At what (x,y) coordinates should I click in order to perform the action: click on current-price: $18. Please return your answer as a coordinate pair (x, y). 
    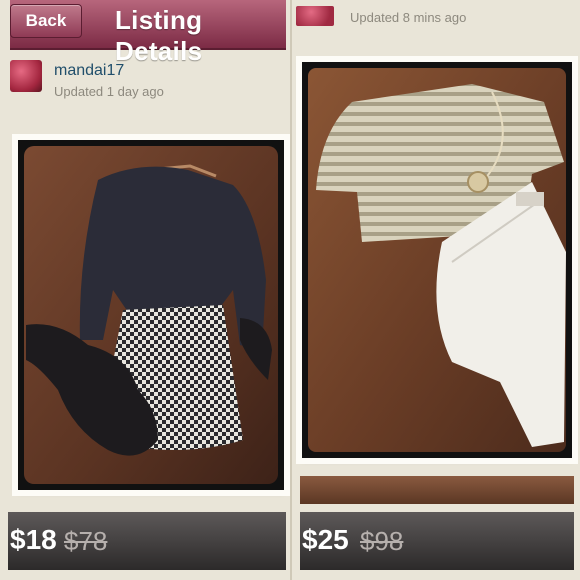
    Looking at the image, I should click on (33, 539).